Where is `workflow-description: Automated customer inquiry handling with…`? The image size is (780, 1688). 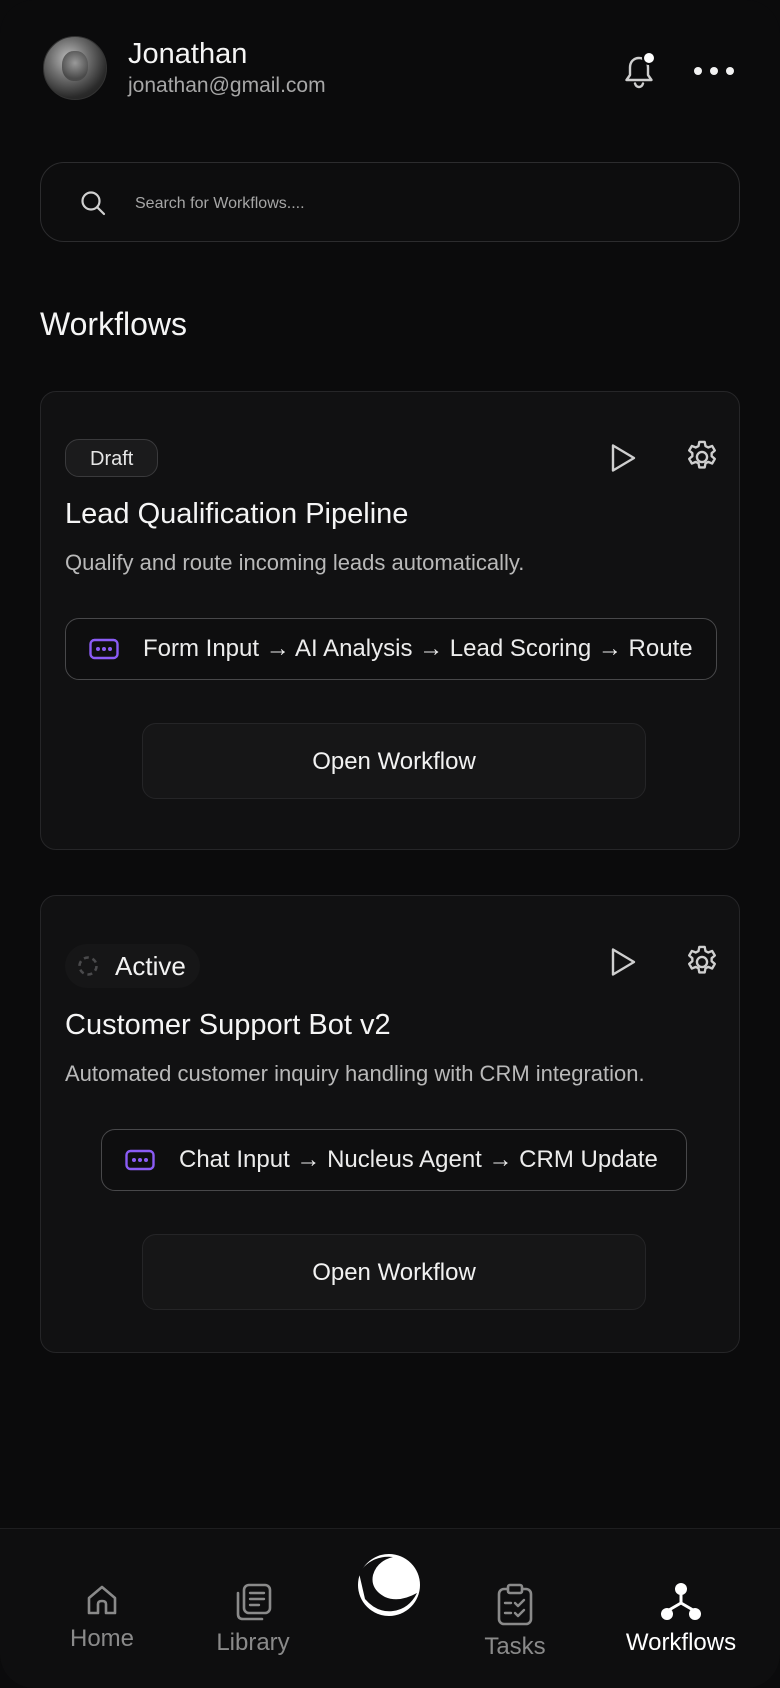 workflow-description: Automated customer inquiry handling with… is located at coordinates (355, 1073).